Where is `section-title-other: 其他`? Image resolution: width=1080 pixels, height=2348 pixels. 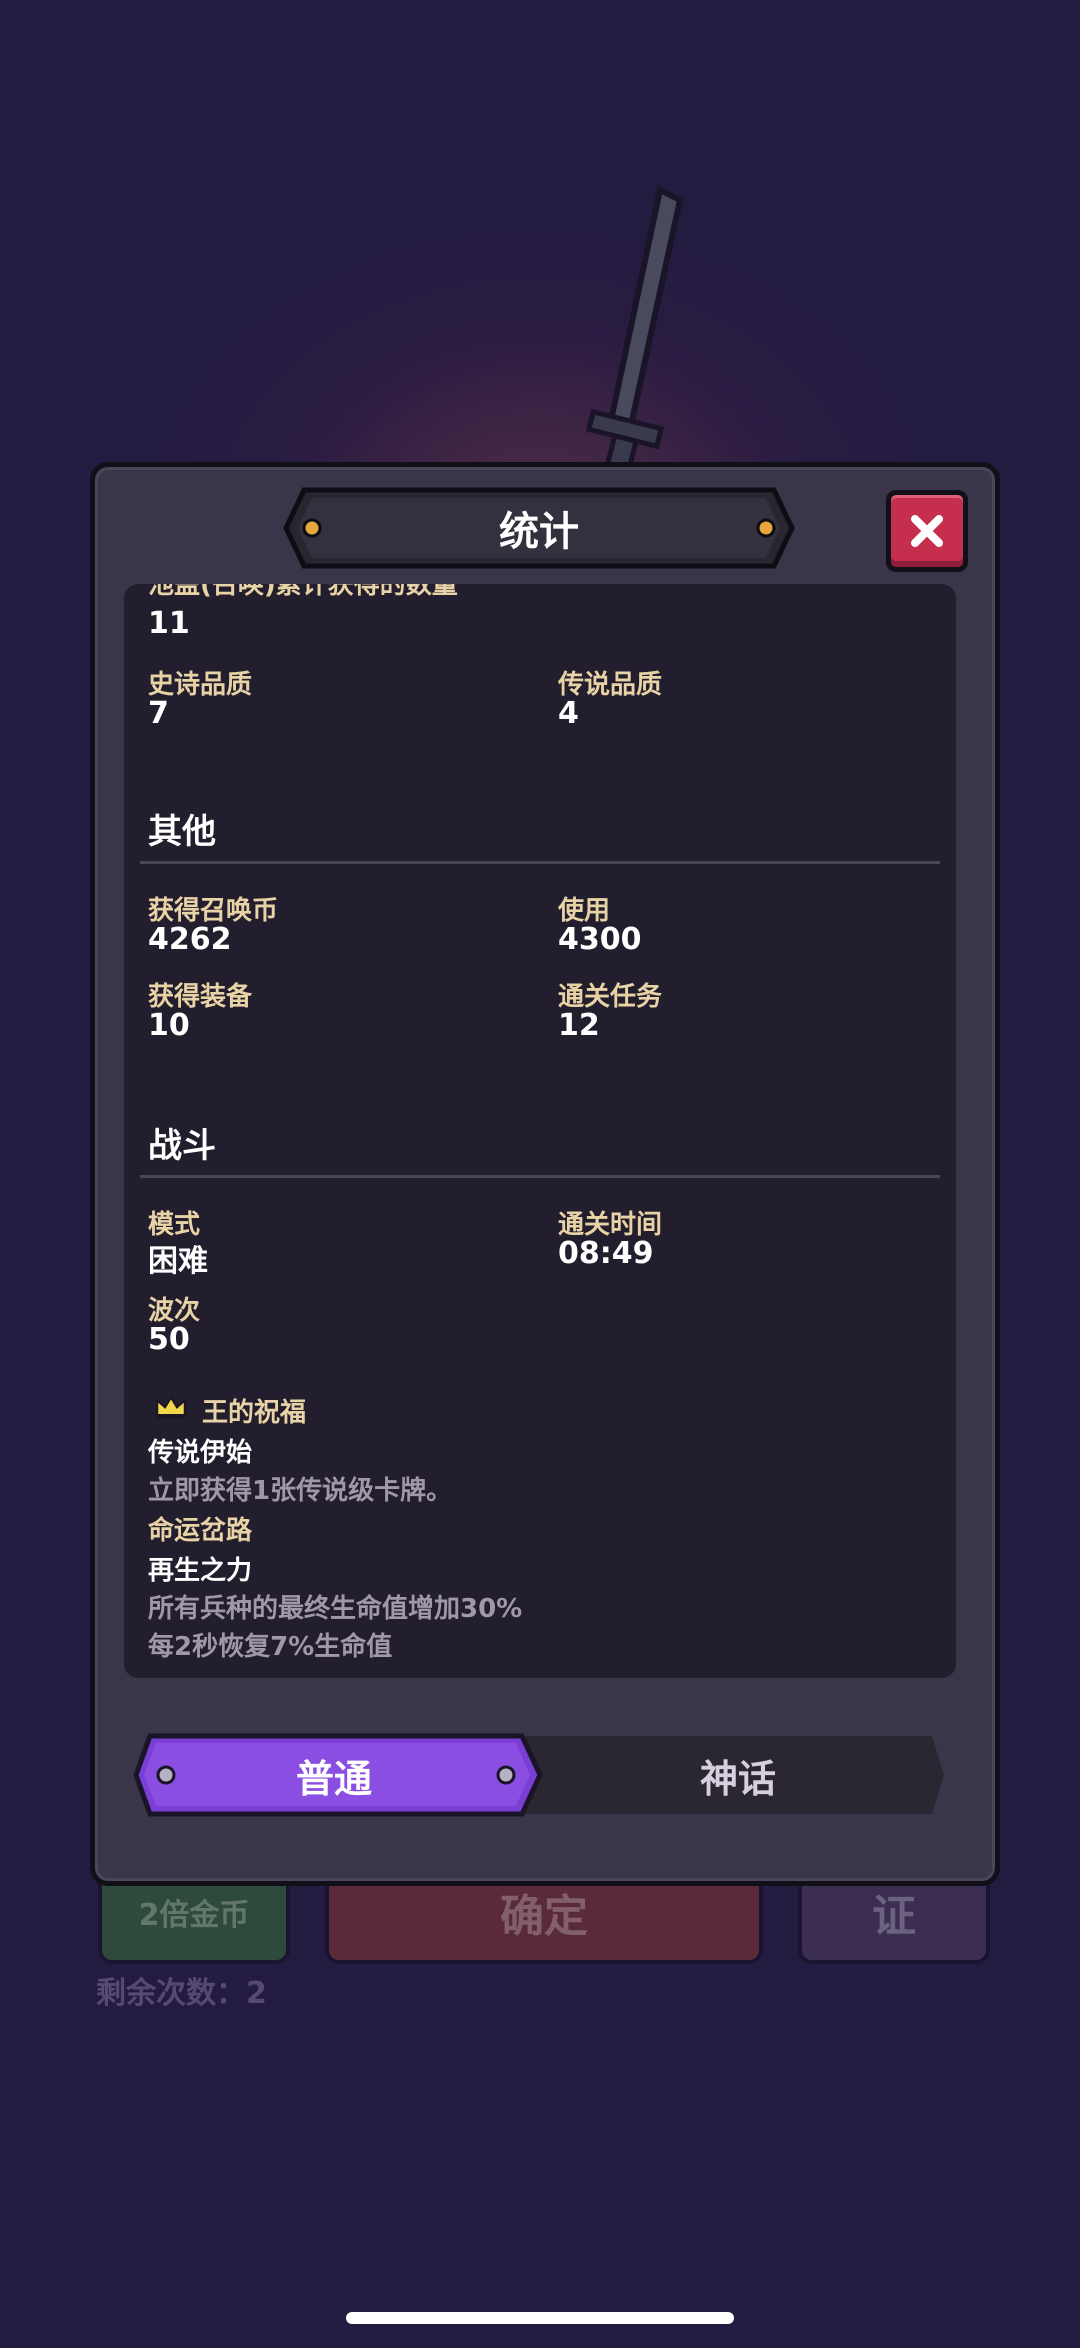
section-title-other: 其他 is located at coordinates (182, 832).